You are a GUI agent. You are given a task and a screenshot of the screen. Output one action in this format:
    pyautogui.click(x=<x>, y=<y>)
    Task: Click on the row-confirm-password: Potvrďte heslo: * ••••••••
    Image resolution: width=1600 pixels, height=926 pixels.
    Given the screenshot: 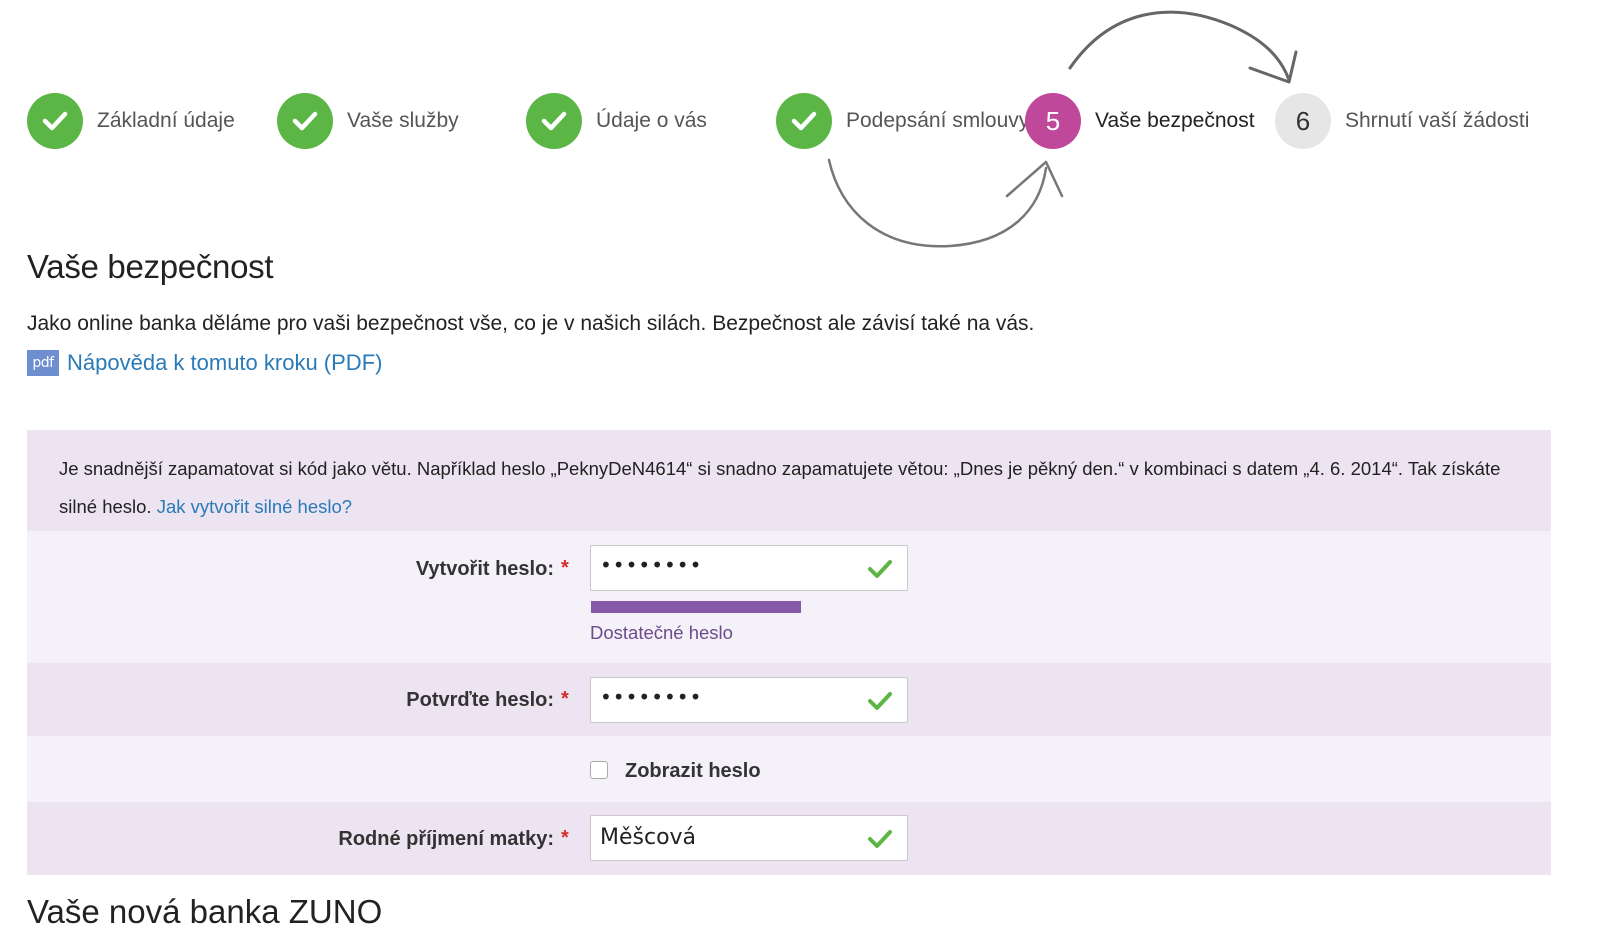 What is the action you would take?
    pyautogui.click(x=789, y=699)
    